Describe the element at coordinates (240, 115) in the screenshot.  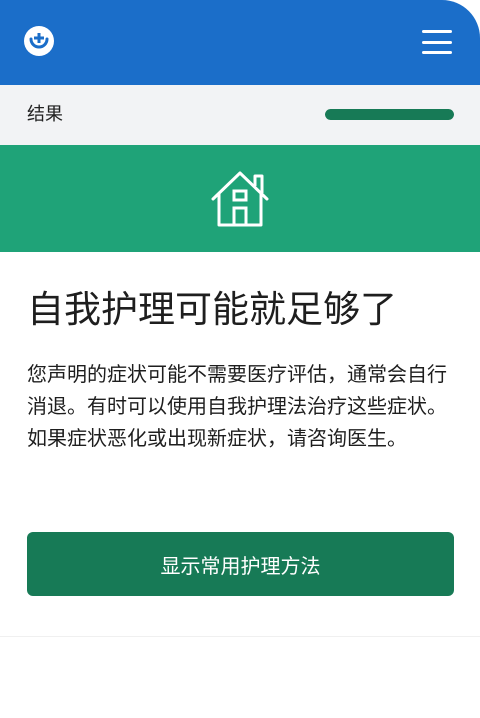
I see `progress-section: 结果` at that location.